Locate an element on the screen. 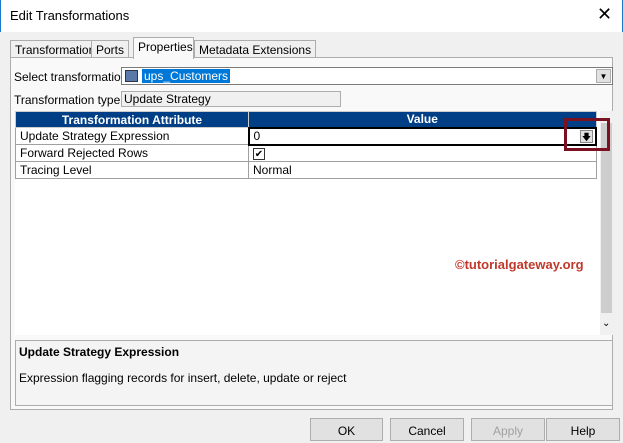 Image resolution: width=623 pixels, height=443 pixels. description-title: Update Strategy Expression is located at coordinates (99, 352).